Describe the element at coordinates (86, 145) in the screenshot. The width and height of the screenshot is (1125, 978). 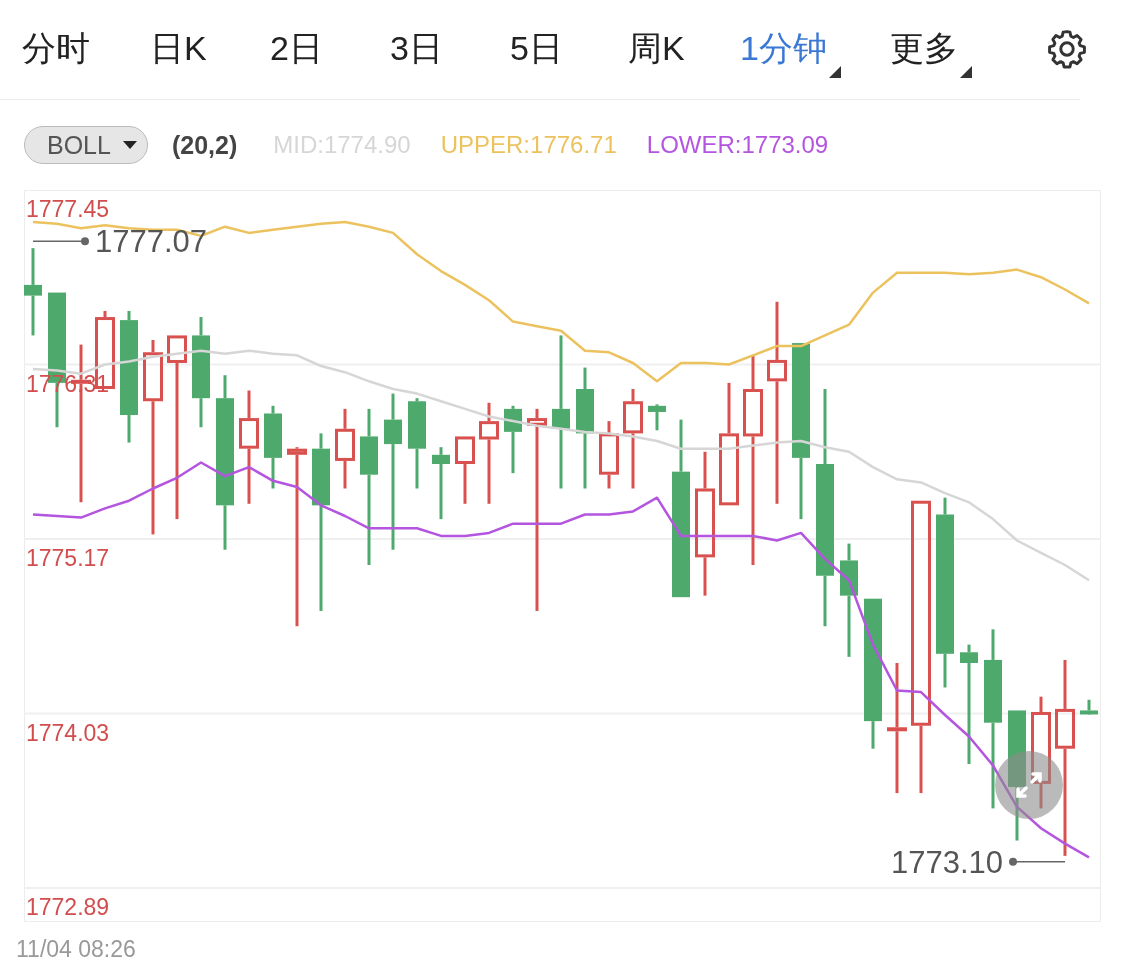
I see `indicator-dropdown: BOLL` at that location.